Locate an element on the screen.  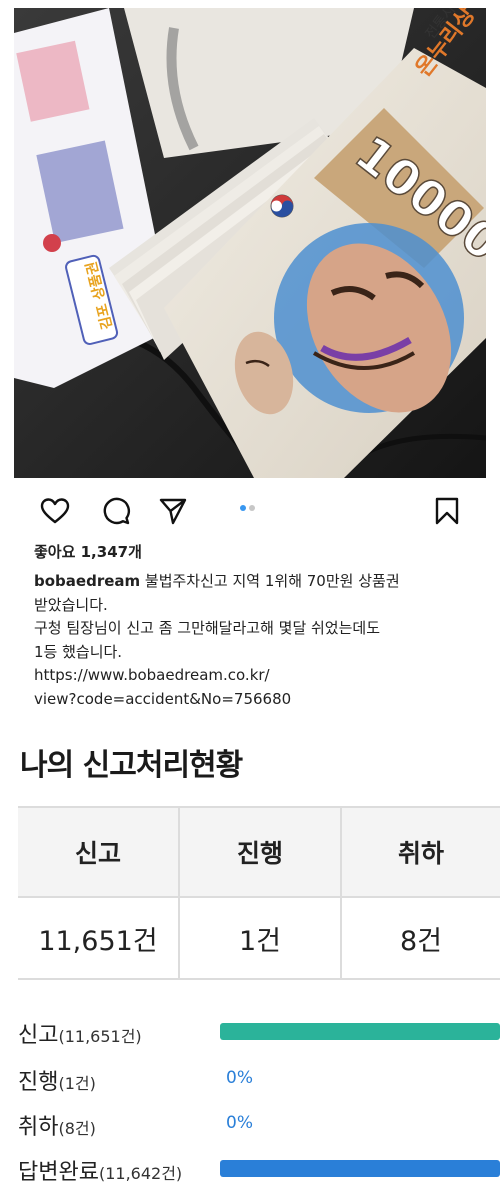
report-stats-table: 신고 11,651건 진행 1건 취하 8건 is located at coordinates (259, 893).